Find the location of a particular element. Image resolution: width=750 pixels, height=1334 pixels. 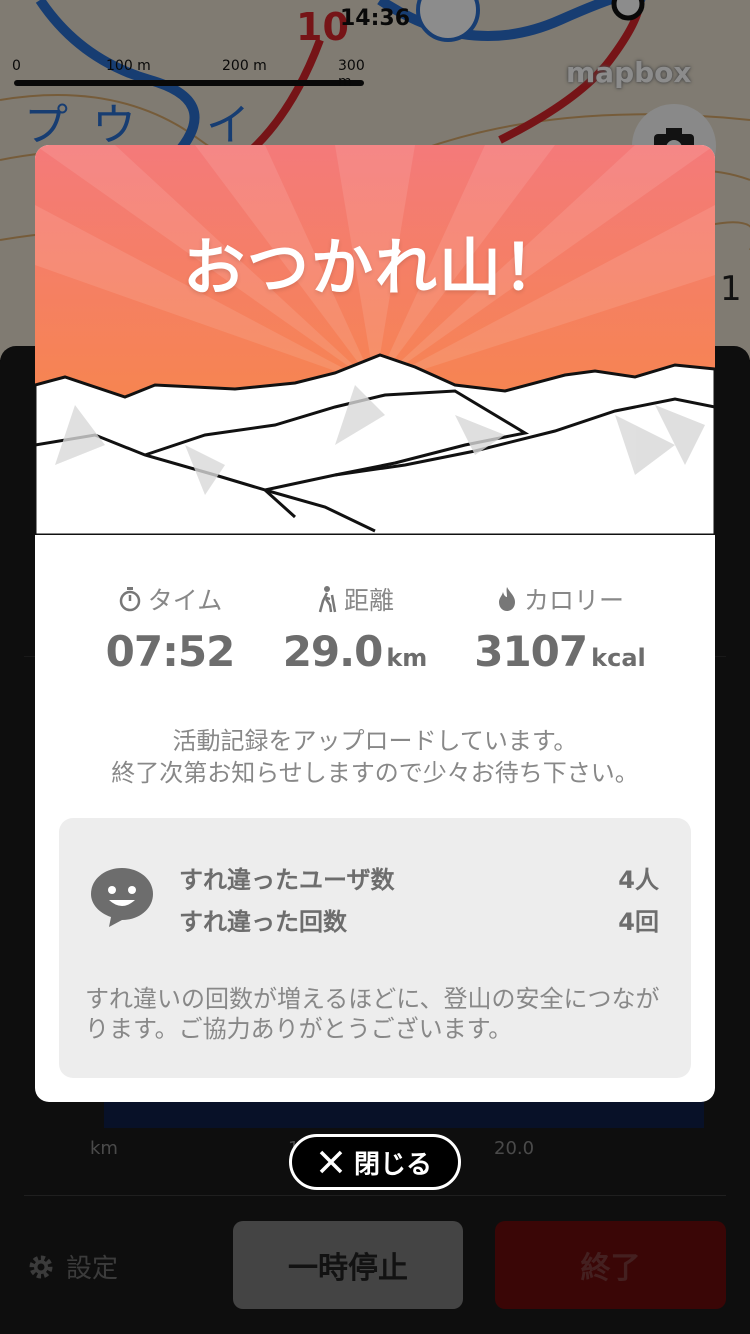

stat-distance-header: 距離 is located at coordinates (355, 599).